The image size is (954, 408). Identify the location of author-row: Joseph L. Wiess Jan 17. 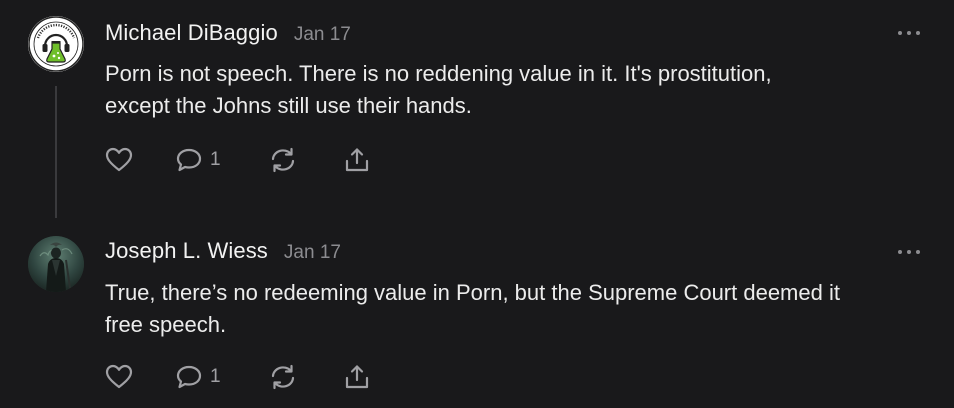
(223, 251).